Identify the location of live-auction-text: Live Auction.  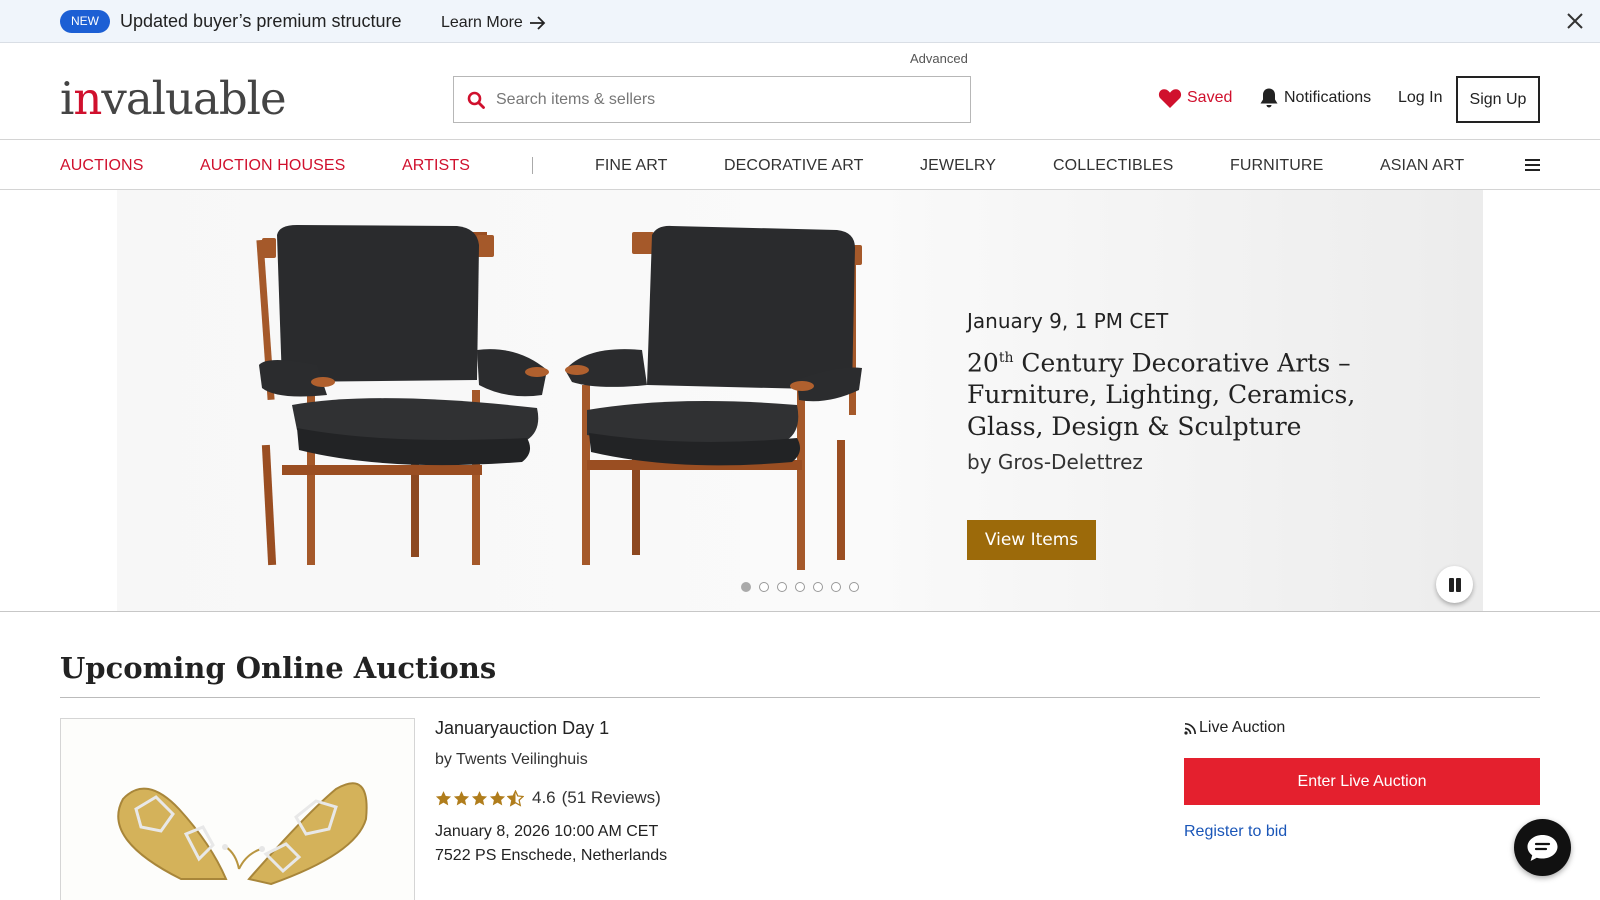
(1242, 727).